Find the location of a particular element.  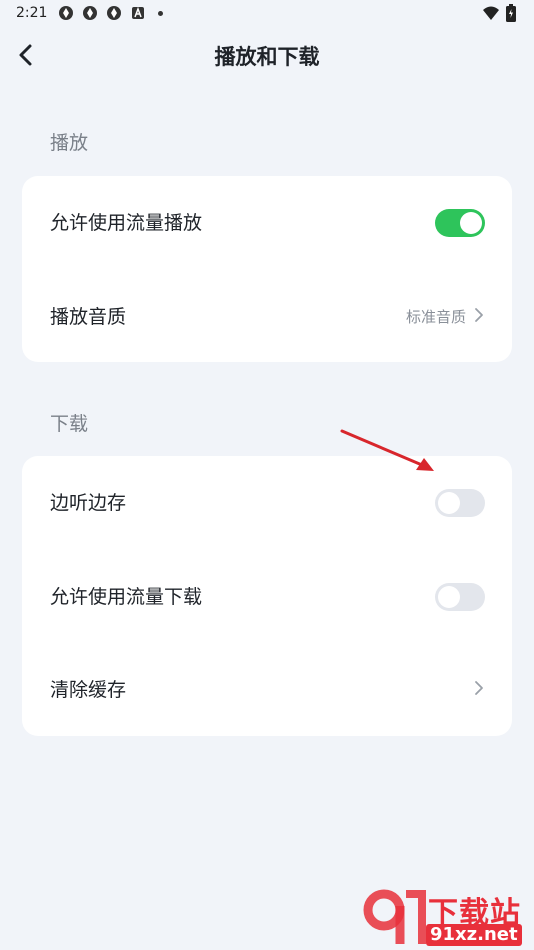

page-title: 播放和下载 is located at coordinates (267, 57).